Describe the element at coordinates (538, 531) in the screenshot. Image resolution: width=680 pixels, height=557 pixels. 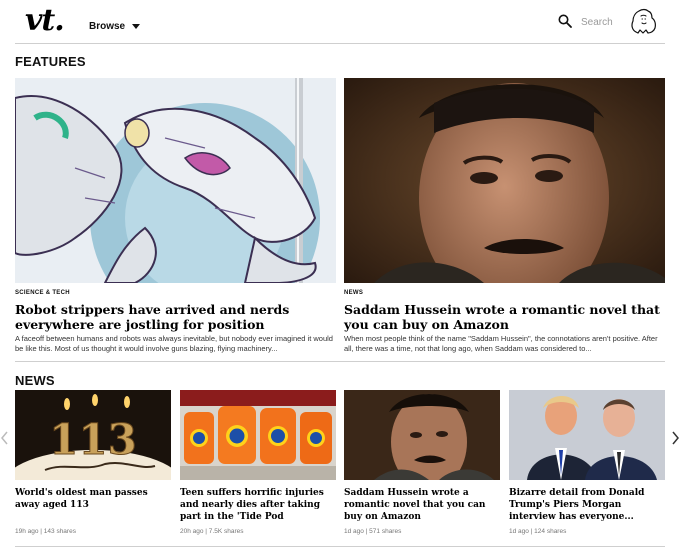
I see `news-meta: 1d ago | 124 shares` at that location.